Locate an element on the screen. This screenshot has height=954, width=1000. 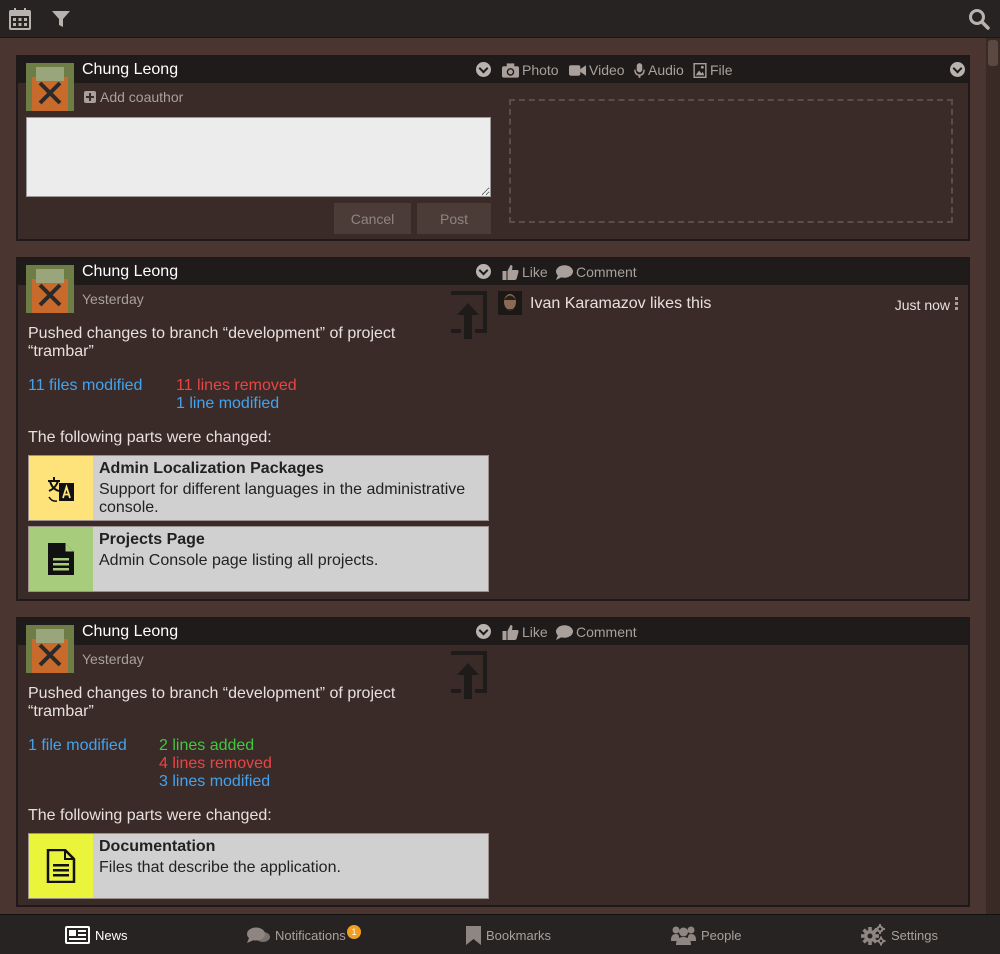
text-document-icon is located at coordinates (61, 866).